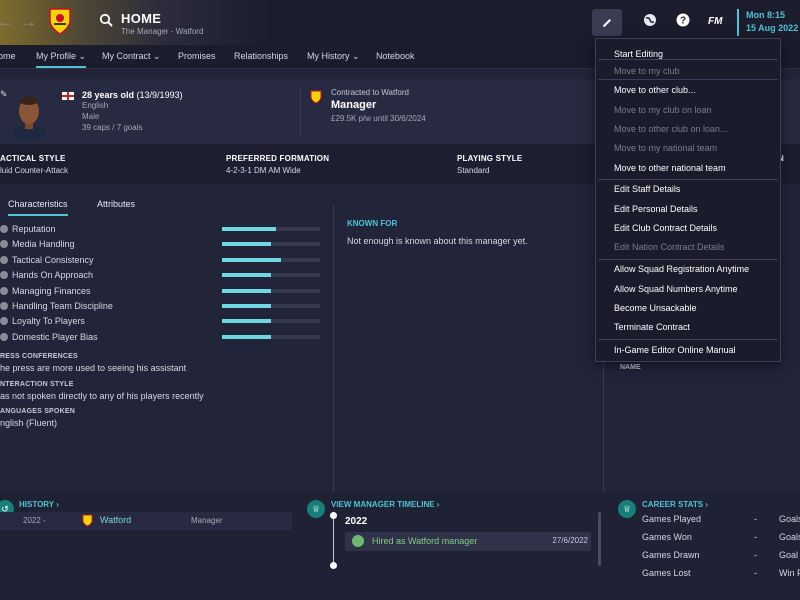  Describe the element at coordinates (656, 209) in the screenshot. I see `menu-item: Edit Personal Details` at that location.